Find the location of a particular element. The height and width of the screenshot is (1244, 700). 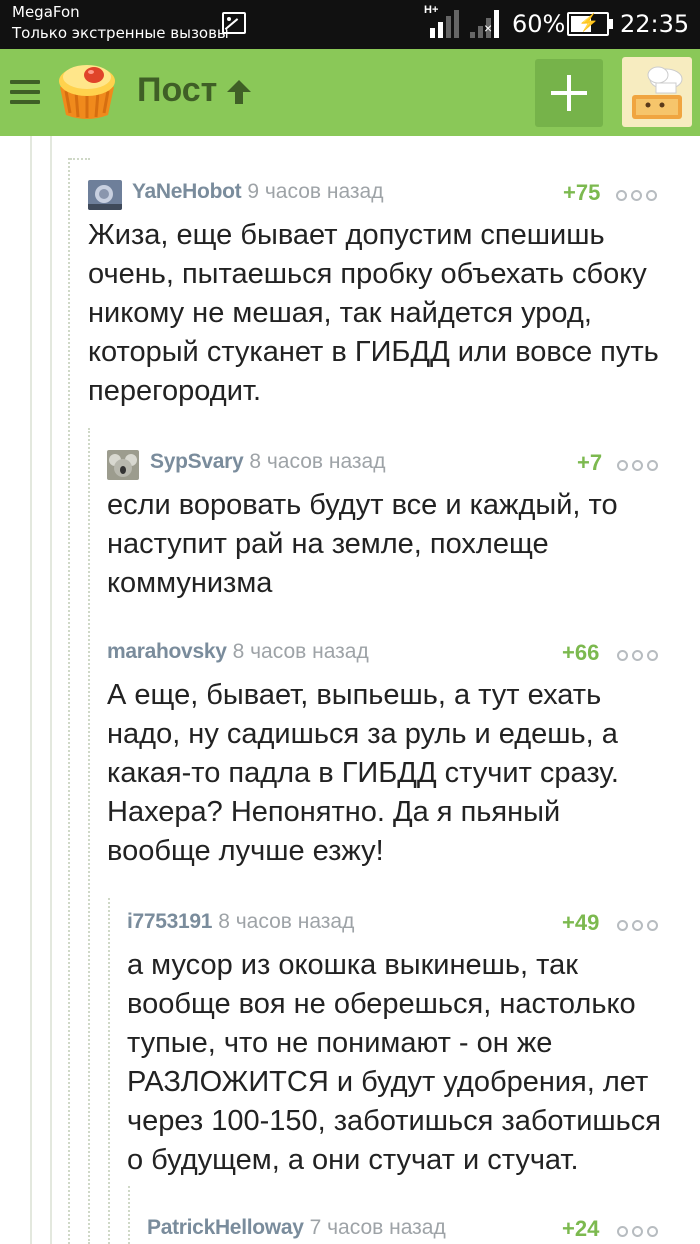

comment-author: i7753191 8 часов назад is located at coordinates (240, 922).